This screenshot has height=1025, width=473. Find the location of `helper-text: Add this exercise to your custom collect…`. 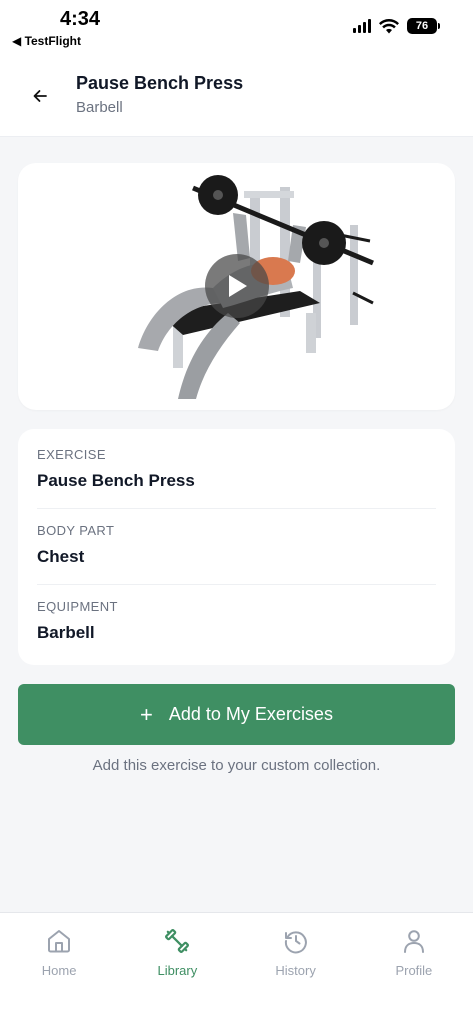

helper-text: Add this exercise to your custom collect… is located at coordinates (236, 765).